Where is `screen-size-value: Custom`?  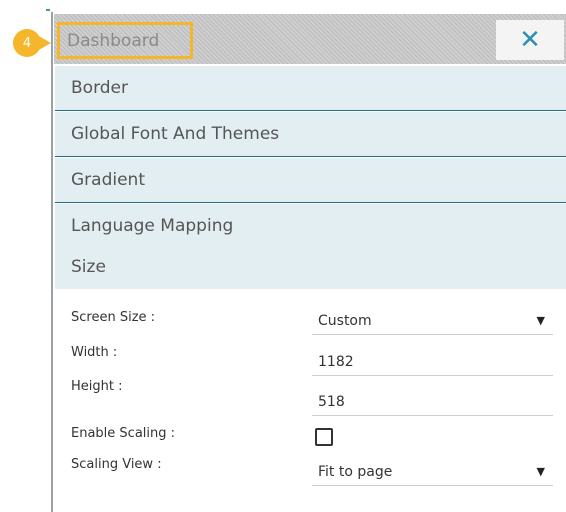 screen-size-value: Custom is located at coordinates (345, 321).